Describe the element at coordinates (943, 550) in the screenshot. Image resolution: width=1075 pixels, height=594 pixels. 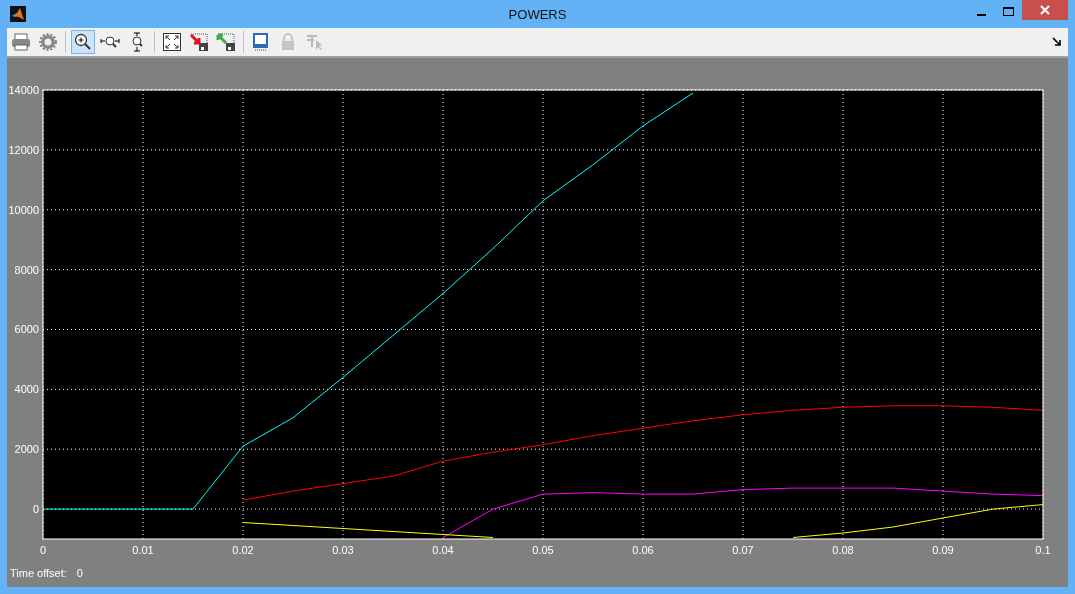
I see `x-tick-label: 0.09` at that location.